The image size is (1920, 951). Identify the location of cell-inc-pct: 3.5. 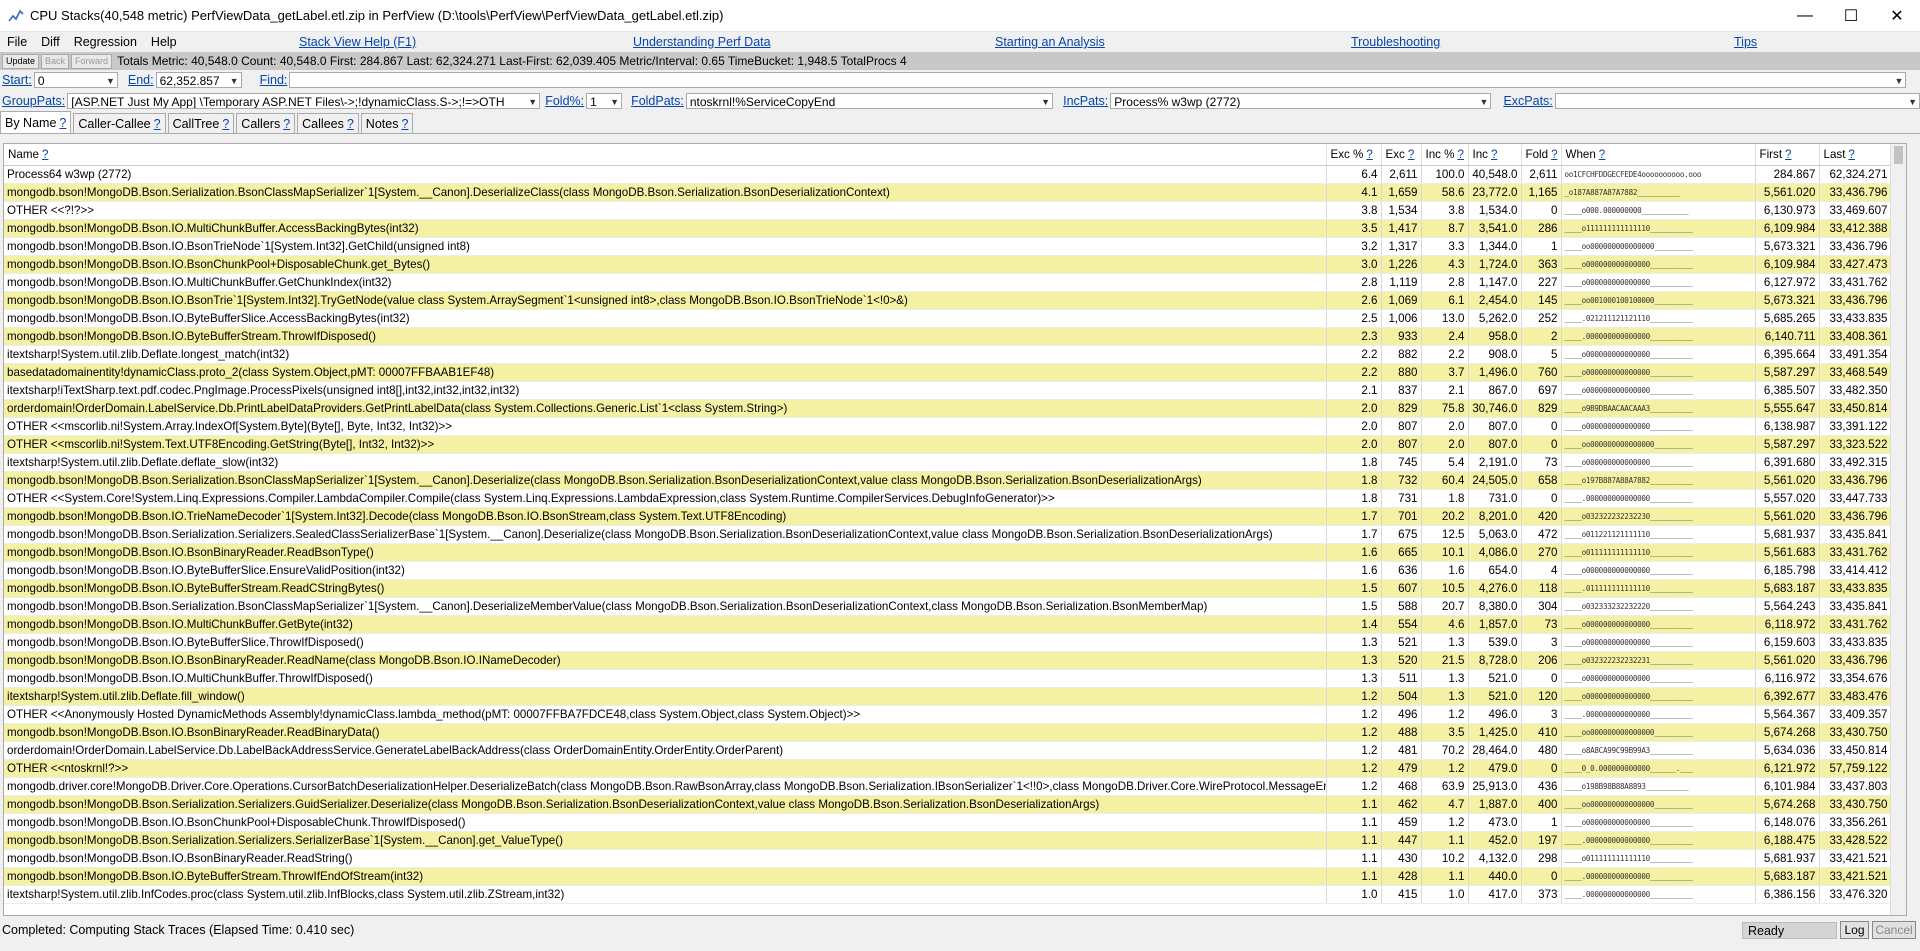
(1445, 732).